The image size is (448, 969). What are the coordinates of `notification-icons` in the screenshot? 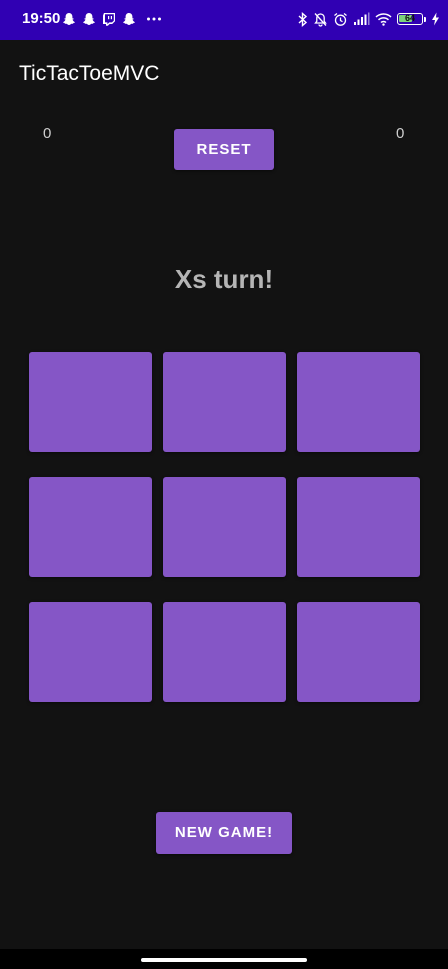 It's located at (112, 19).